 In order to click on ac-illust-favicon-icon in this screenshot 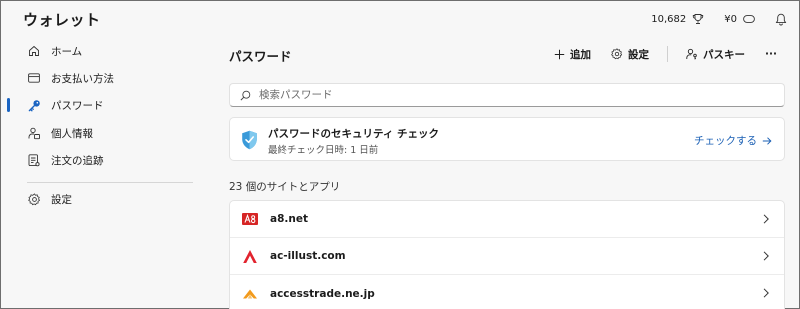, I will do `click(250, 256)`.